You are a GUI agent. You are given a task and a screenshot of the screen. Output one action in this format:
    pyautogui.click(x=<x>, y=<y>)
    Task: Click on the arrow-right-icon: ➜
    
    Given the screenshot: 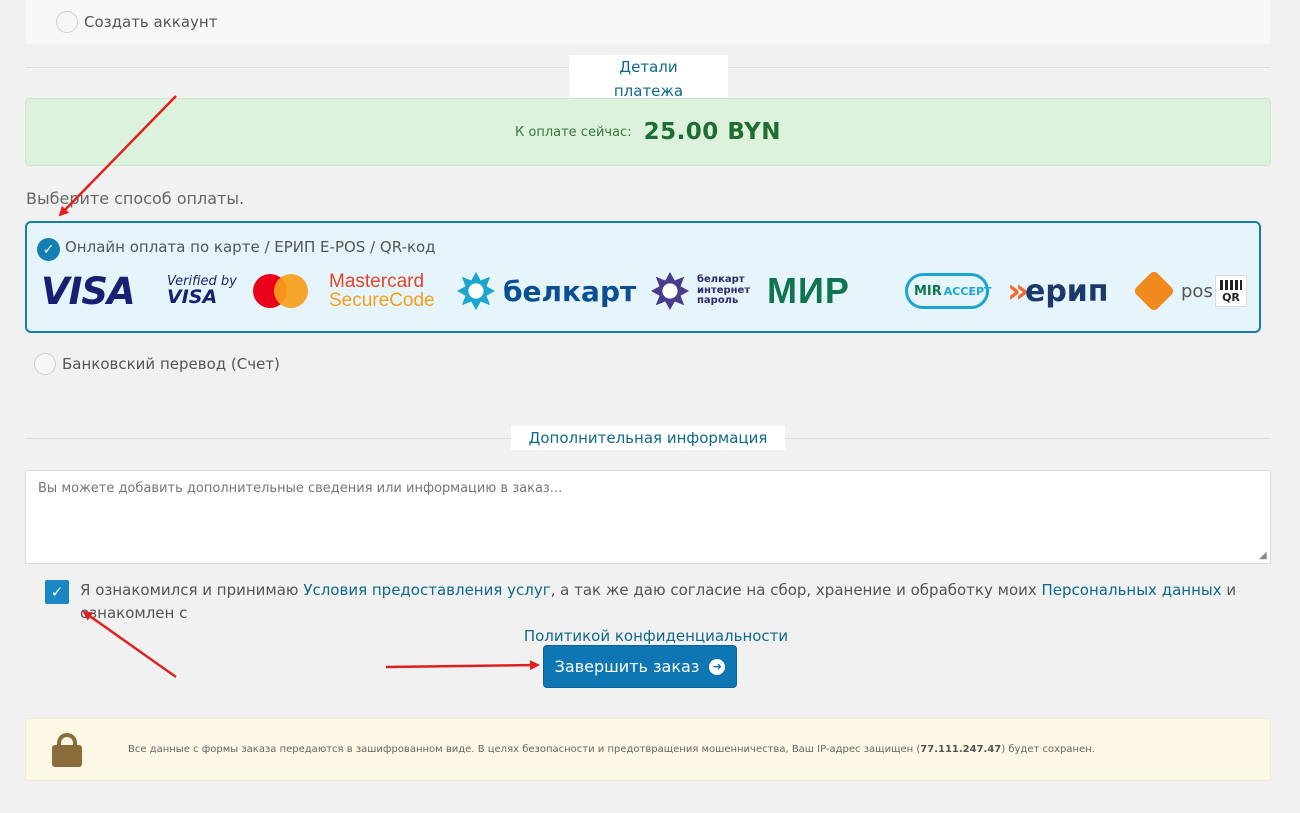 What is the action you would take?
    pyautogui.click(x=717, y=666)
    